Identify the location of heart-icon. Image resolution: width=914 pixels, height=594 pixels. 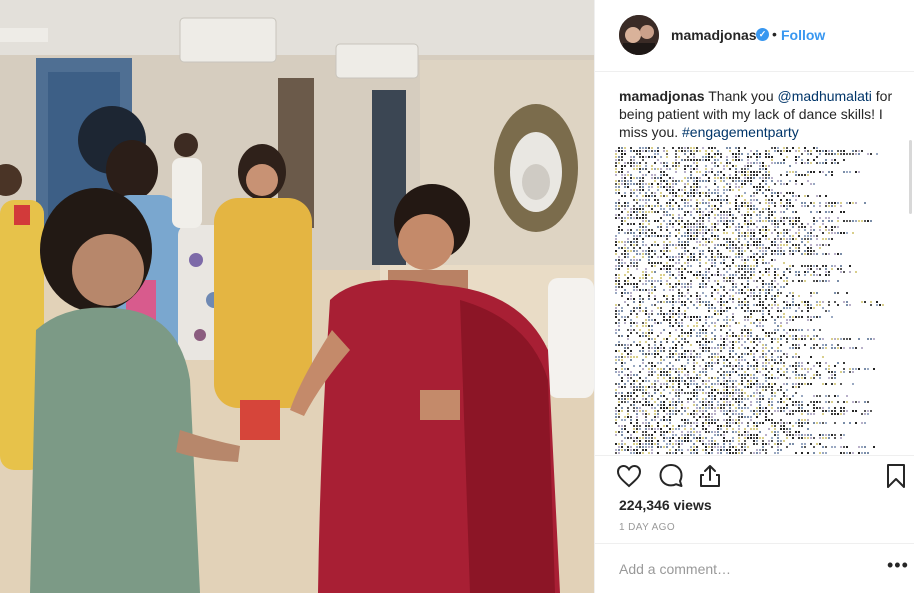
(629, 476).